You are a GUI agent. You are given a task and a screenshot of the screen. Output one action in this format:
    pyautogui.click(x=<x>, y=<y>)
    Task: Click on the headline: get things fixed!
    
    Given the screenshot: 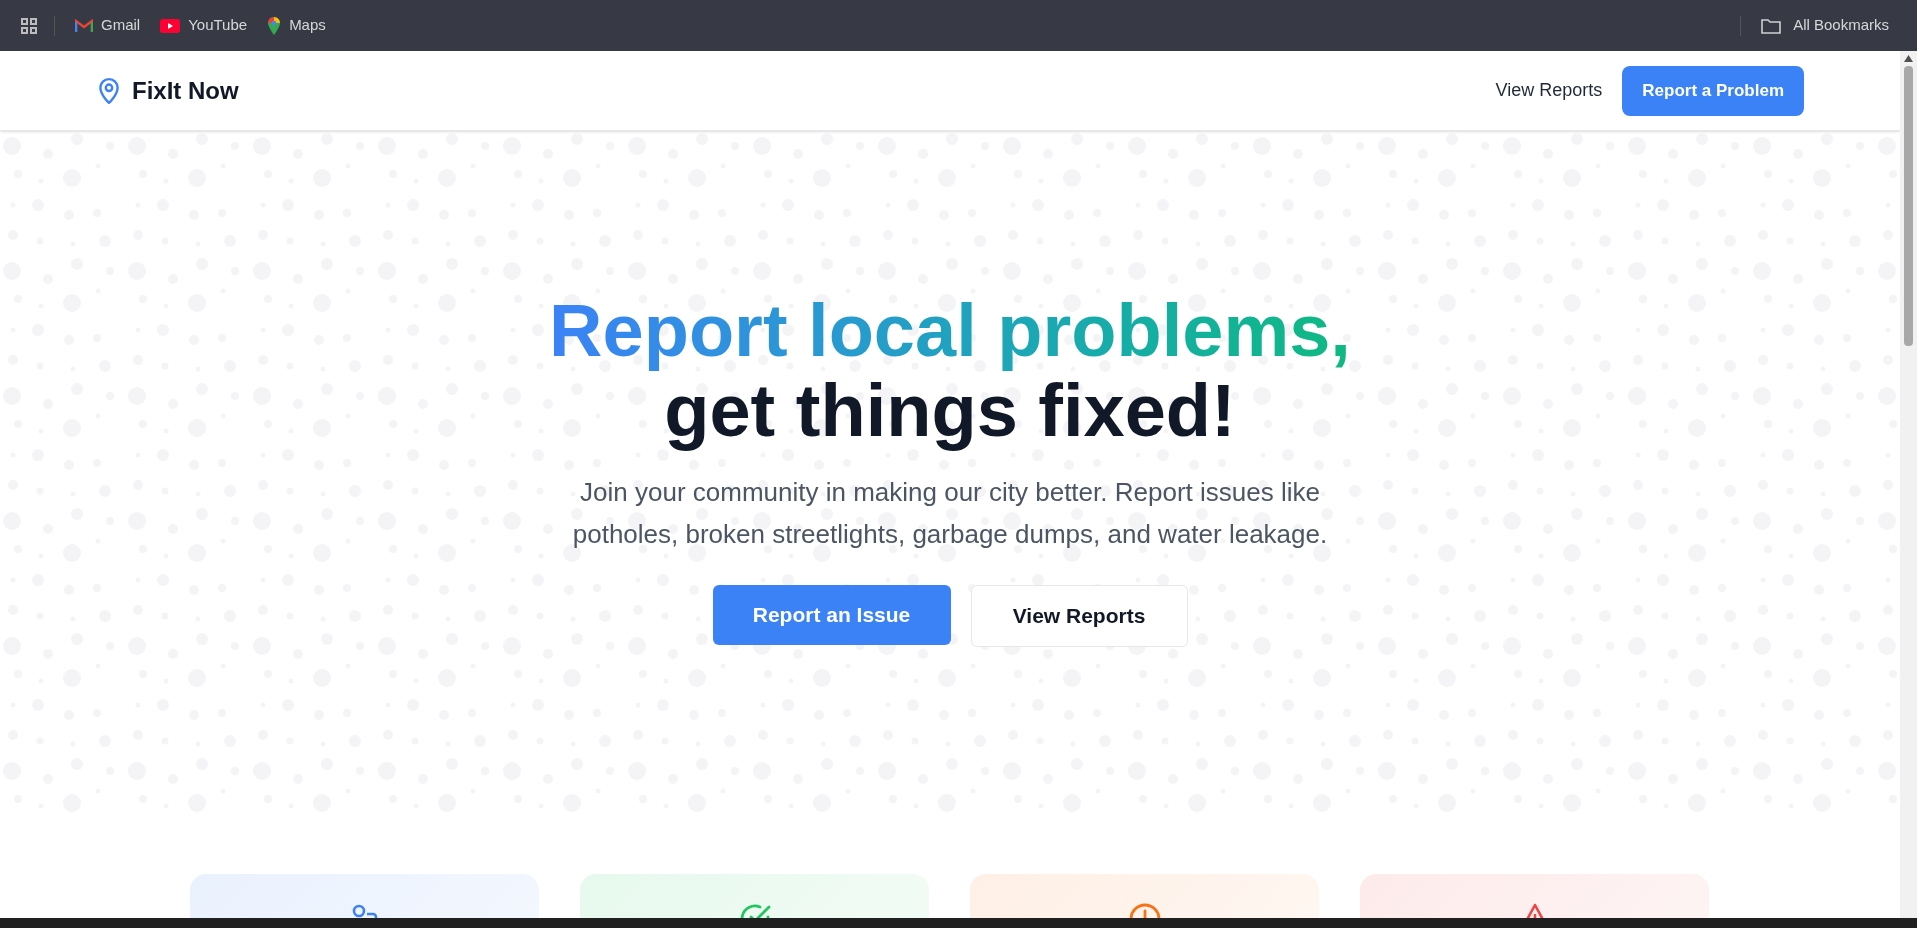 What is the action you would take?
    pyautogui.click(x=950, y=411)
    